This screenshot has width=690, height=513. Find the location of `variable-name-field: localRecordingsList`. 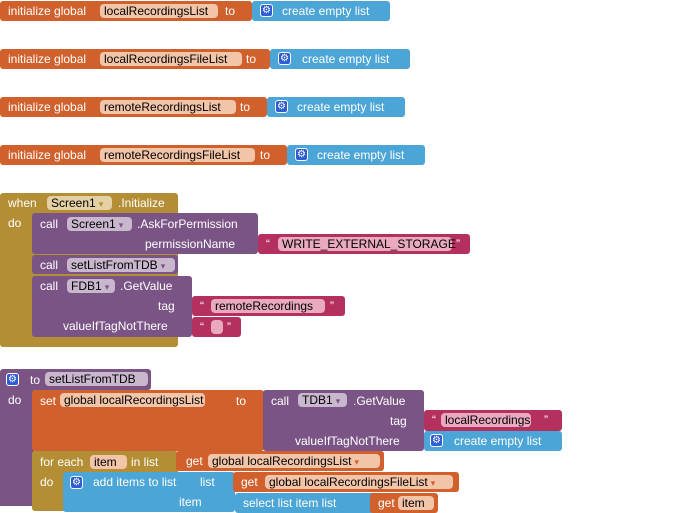

variable-name-field: localRecordingsList is located at coordinates (159, 11).